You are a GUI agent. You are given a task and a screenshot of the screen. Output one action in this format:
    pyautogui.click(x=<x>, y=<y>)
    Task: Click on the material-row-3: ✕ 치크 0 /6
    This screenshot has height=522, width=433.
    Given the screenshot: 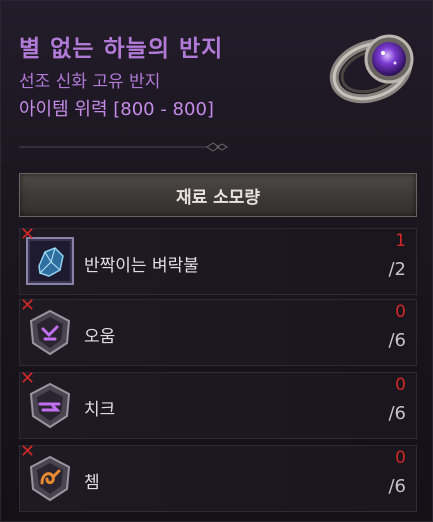 What is the action you would take?
    pyautogui.click(x=218, y=403)
    